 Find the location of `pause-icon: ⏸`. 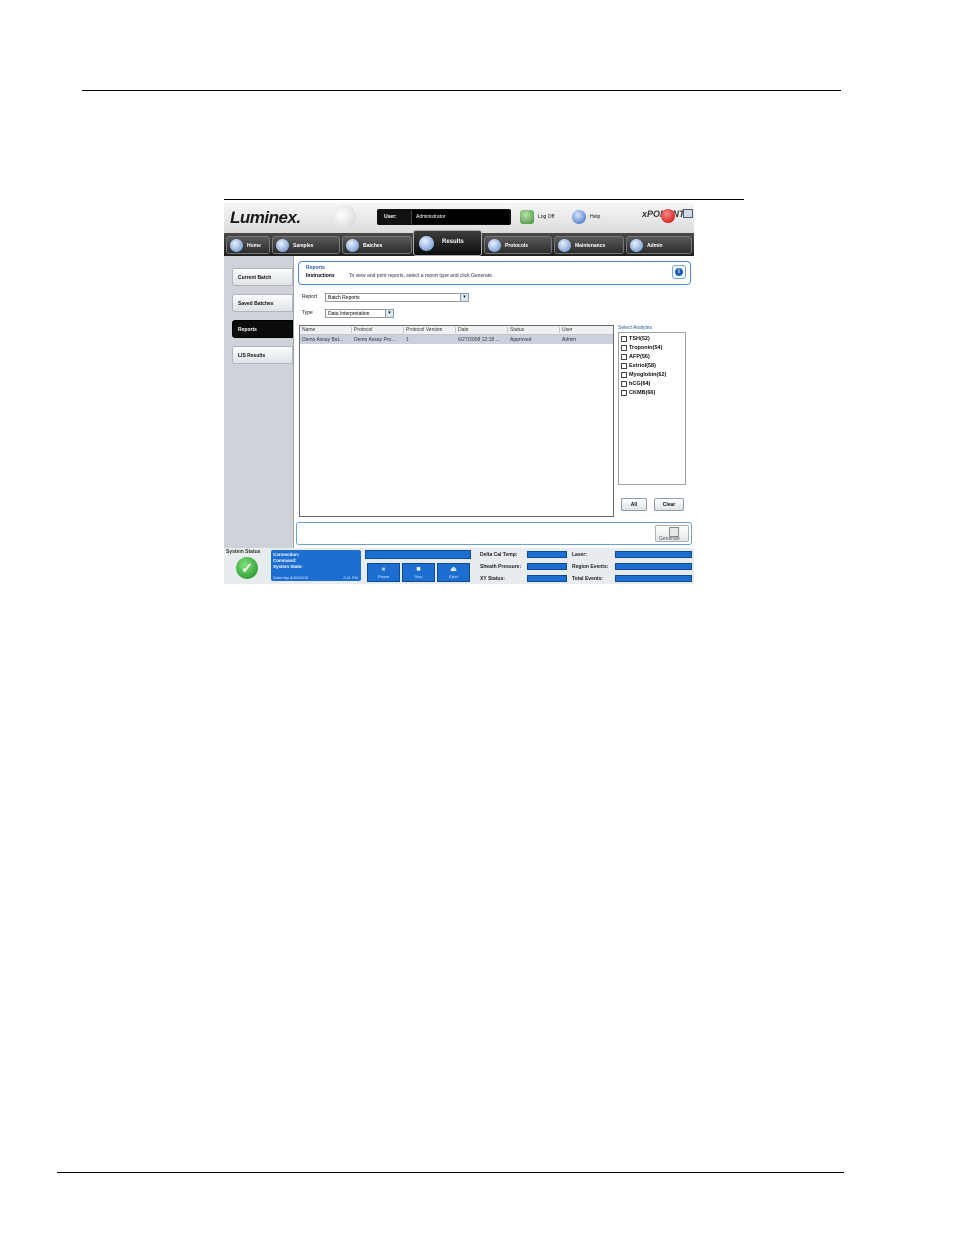

pause-icon: ⏸ is located at coordinates (383, 569).